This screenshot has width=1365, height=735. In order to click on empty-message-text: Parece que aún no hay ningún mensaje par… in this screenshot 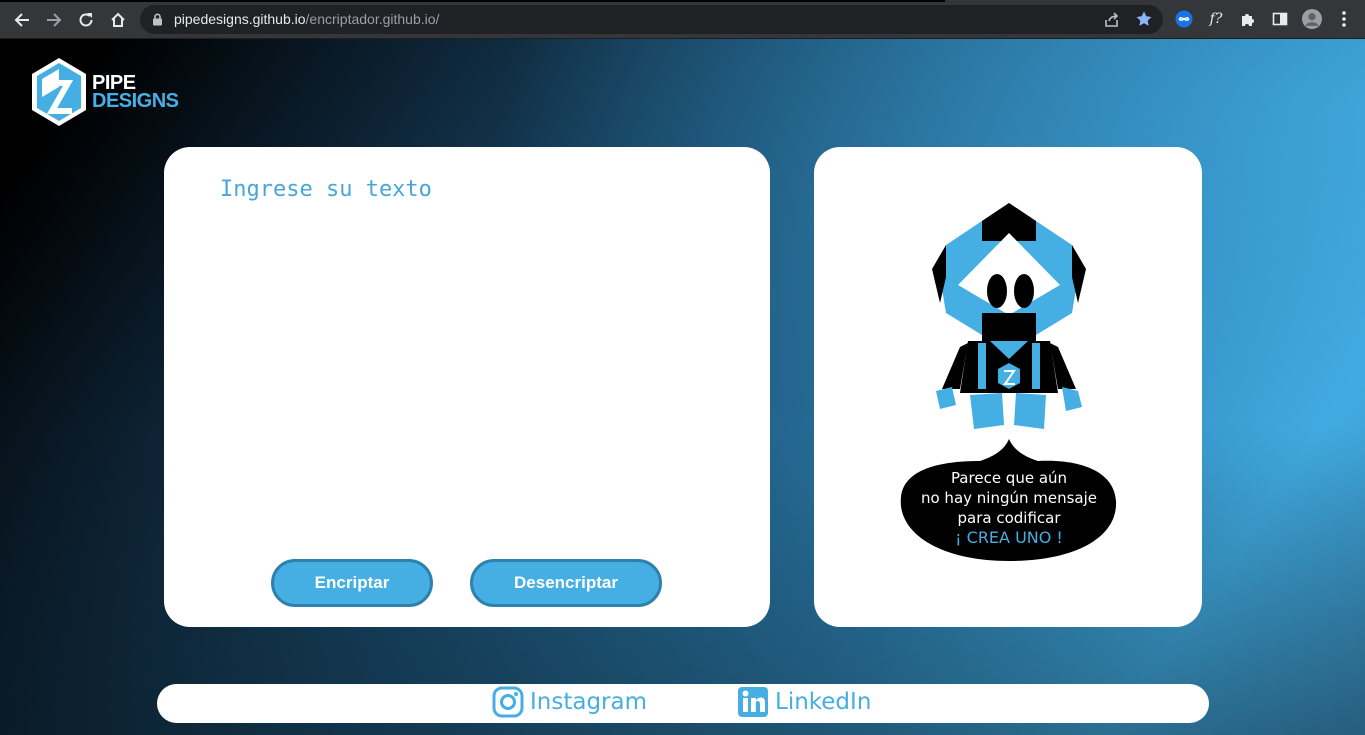, I will do `click(1009, 508)`.